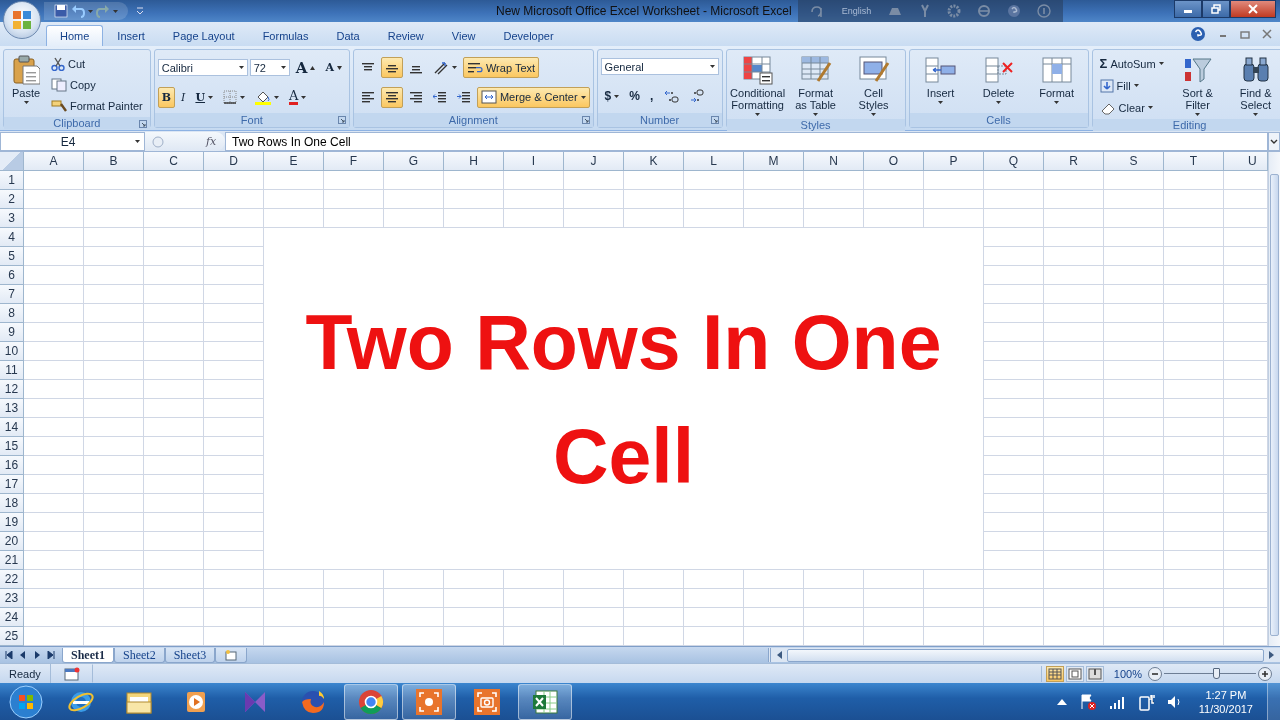 The height and width of the screenshot is (720, 1280). I want to click on column-header: S, so click(1134, 161).